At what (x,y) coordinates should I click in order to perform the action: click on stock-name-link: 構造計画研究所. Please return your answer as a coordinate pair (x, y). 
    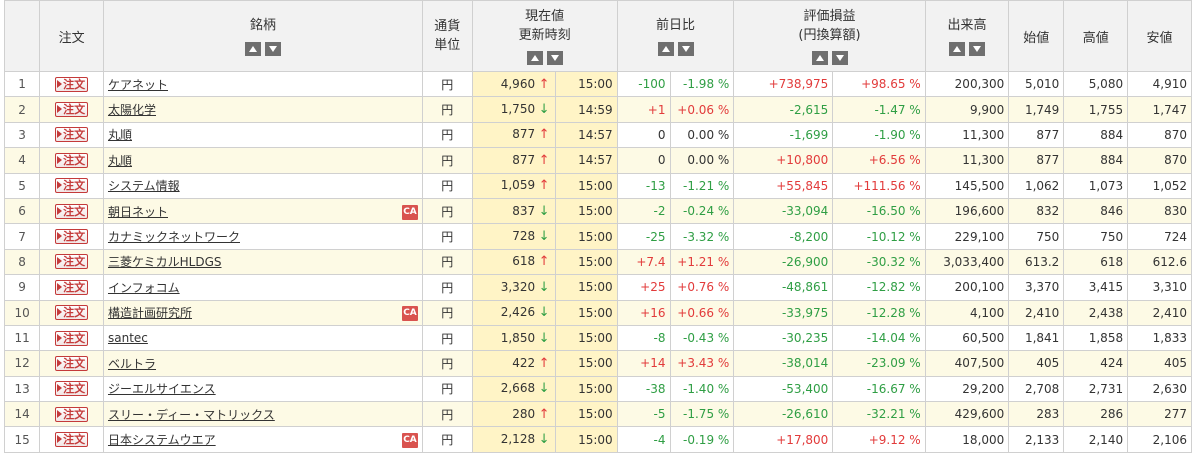
    Looking at the image, I should click on (150, 313).